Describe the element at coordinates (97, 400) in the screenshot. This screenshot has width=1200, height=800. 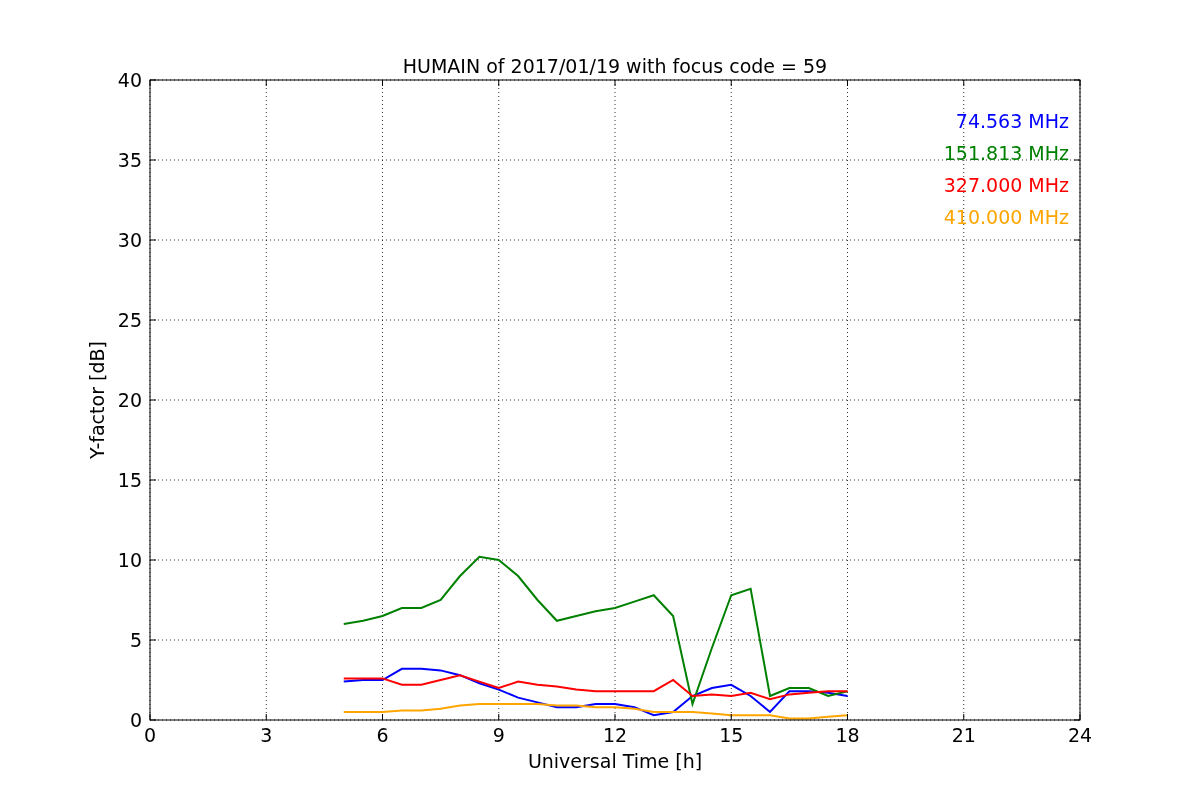
I see `y-axis-label: Y-factor [dB]` at that location.